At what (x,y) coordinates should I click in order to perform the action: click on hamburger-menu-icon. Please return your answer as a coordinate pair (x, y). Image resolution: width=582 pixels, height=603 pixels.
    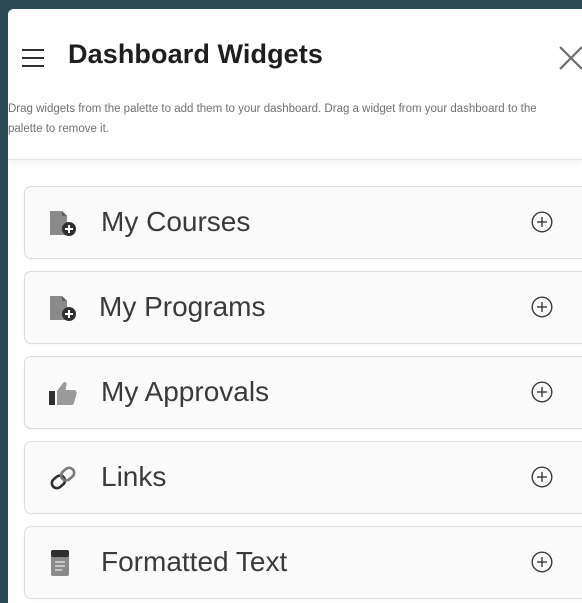
    Looking at the image, I should click on (33, 58).